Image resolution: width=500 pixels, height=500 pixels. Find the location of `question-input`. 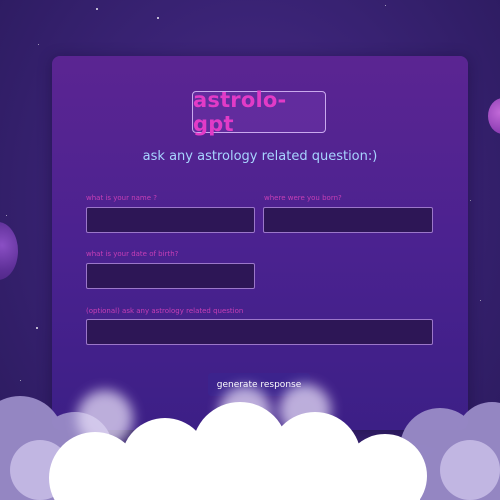

question-input is located at coordinates (259, 332).